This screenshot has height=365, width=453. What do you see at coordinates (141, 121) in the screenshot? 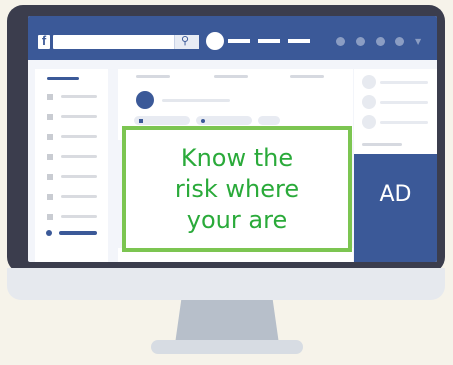
I see `photo-icon` at bounding box center [141, 121].